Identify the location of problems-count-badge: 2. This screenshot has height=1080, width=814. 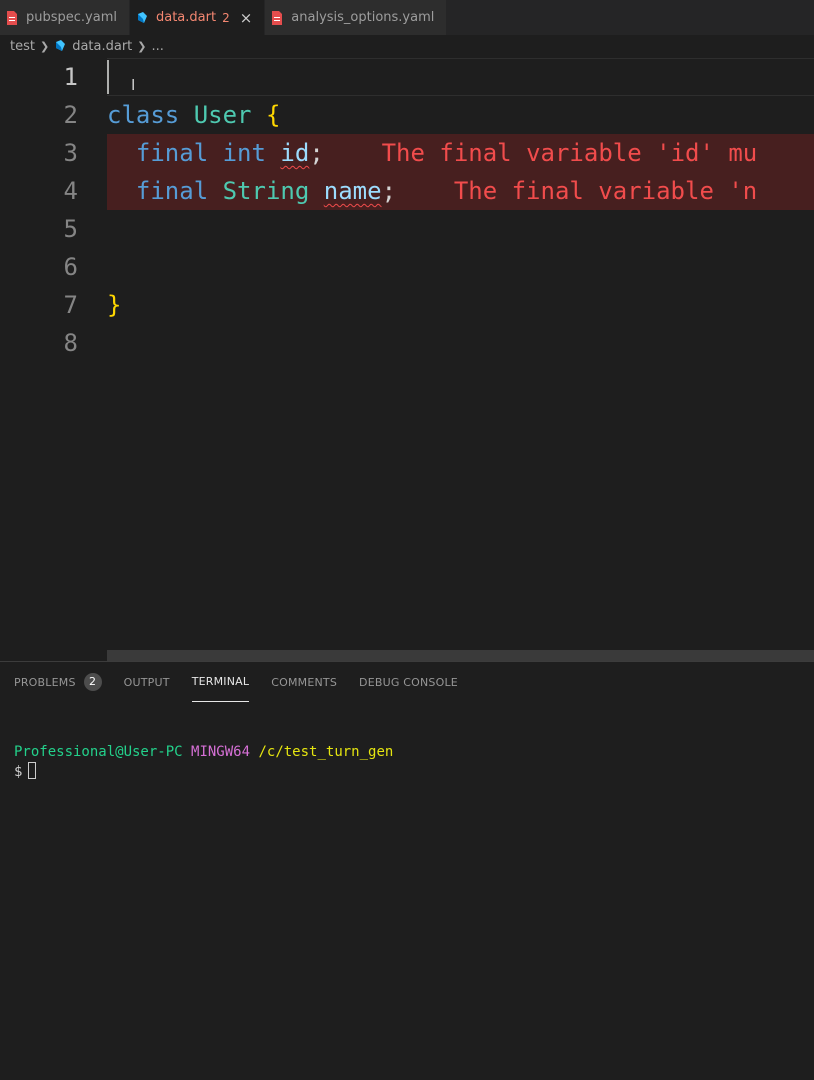
(92, 682).